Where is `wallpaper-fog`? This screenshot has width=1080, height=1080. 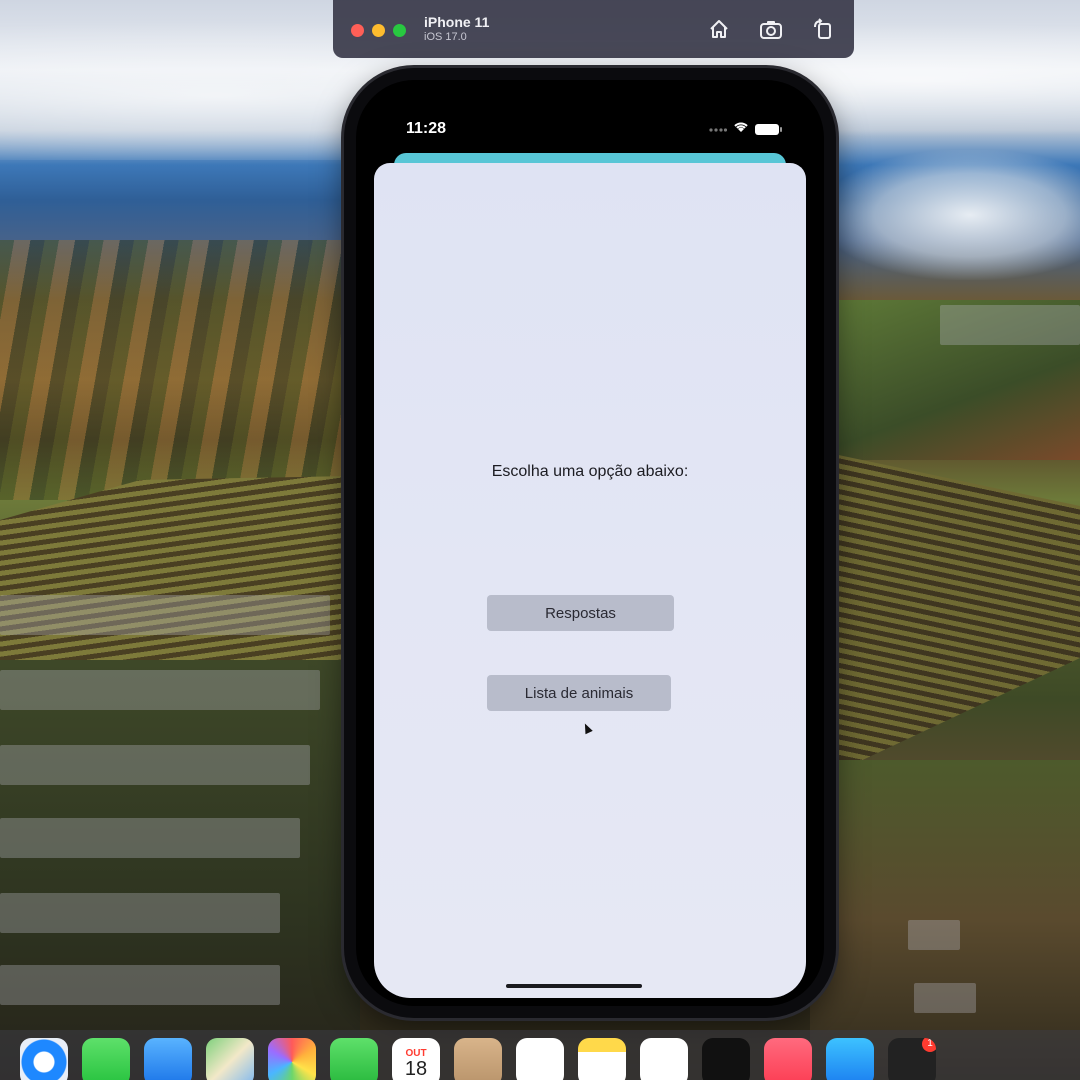
wallpaper-fog is located at coordinates (950, 215).